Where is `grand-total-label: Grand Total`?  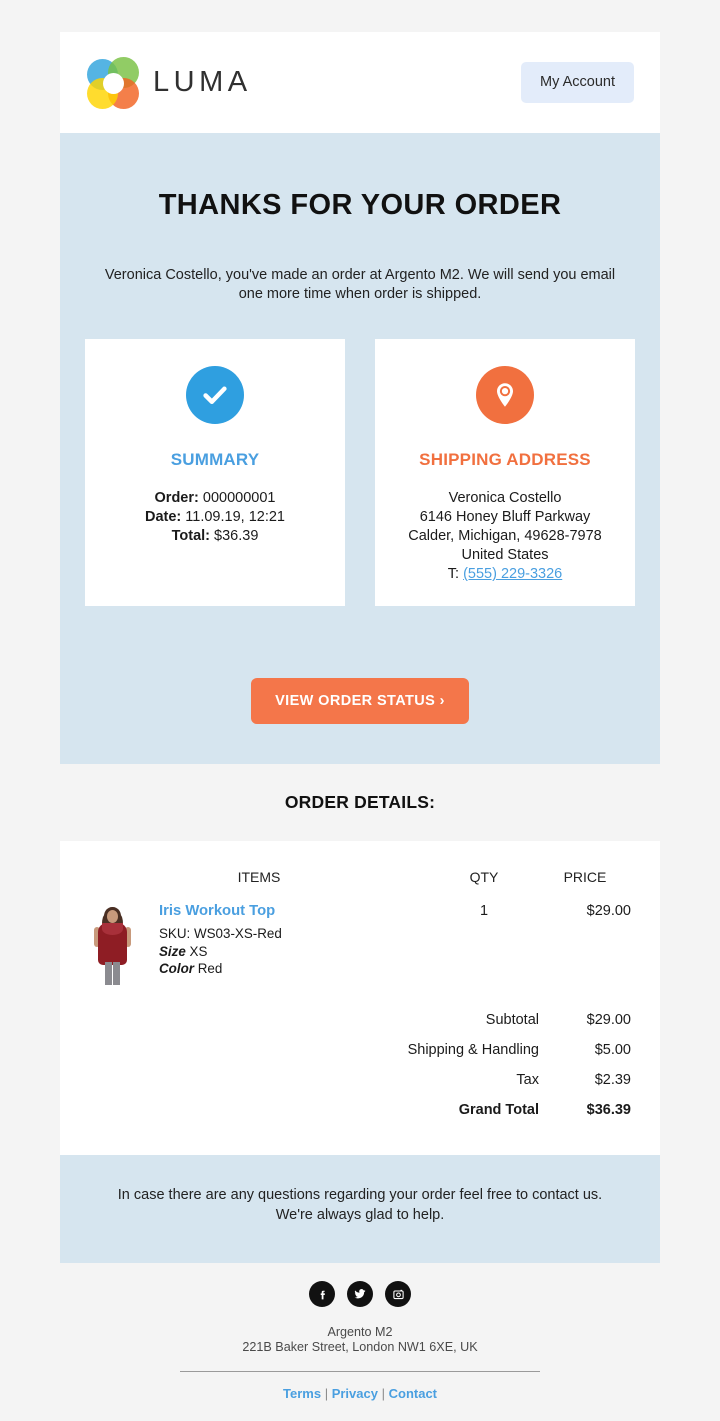 grand-total-label: Grand Total is located at coordinates (498, 1110).